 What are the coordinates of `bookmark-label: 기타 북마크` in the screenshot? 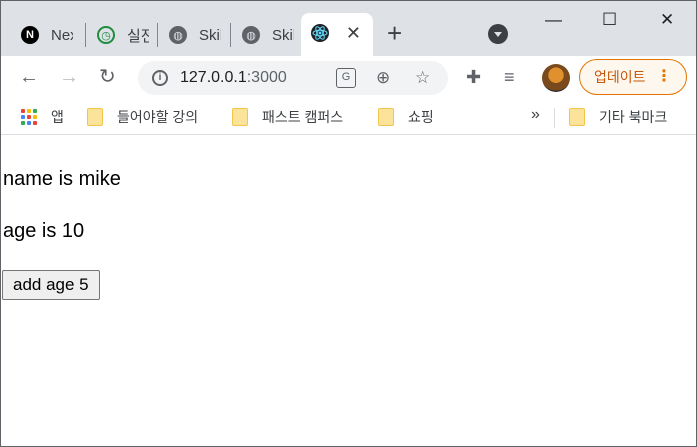 It's located at (633, 117).